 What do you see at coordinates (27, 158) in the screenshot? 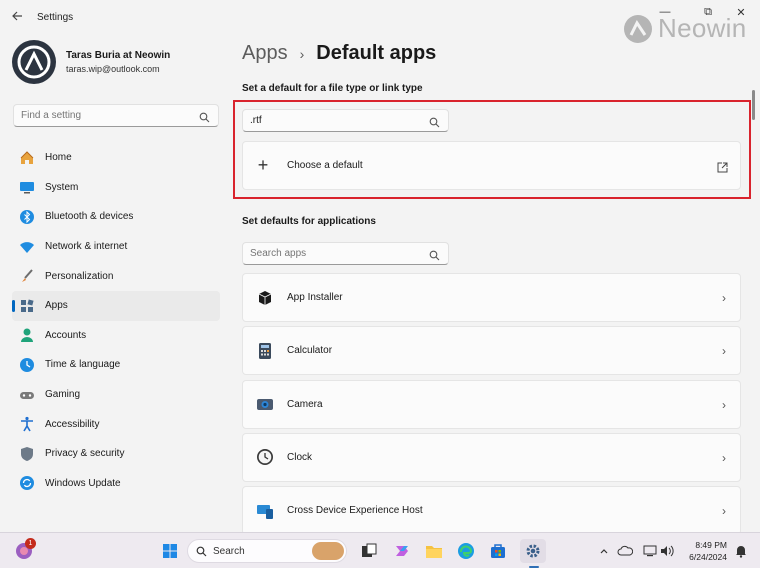
I see `home-icon` at bounding box center [27, 158].